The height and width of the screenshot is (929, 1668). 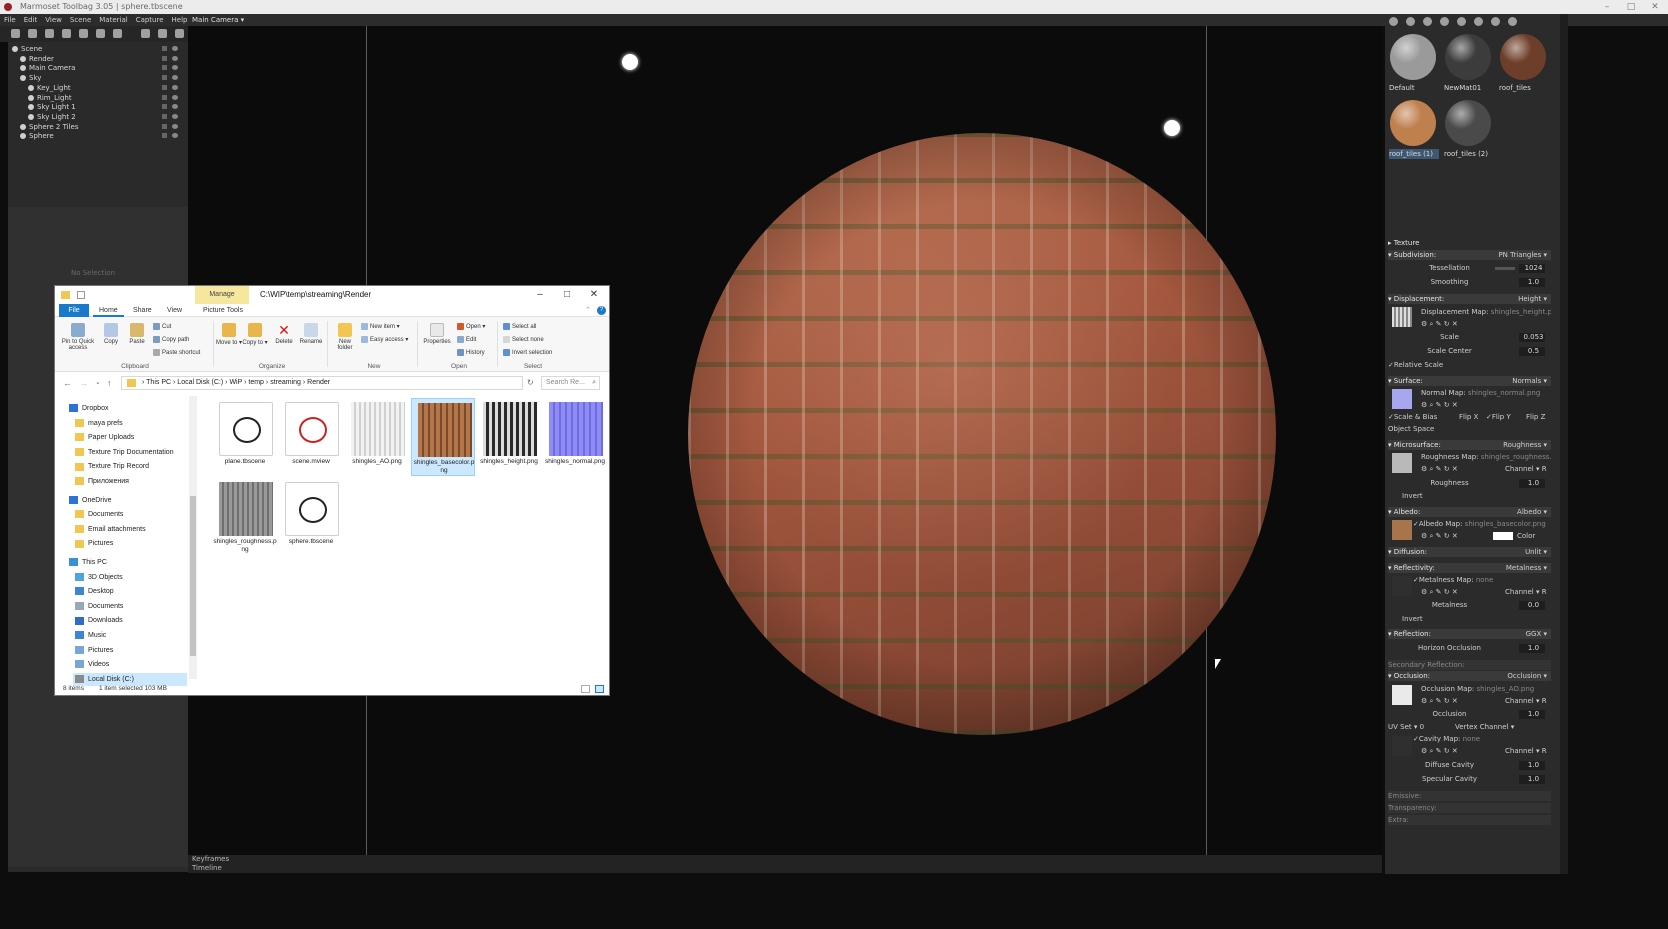 What do you see at coordinates (567, 295) in the screenshot?
I see `explorer-maximize-button: □` at bounding box center [567, 295].